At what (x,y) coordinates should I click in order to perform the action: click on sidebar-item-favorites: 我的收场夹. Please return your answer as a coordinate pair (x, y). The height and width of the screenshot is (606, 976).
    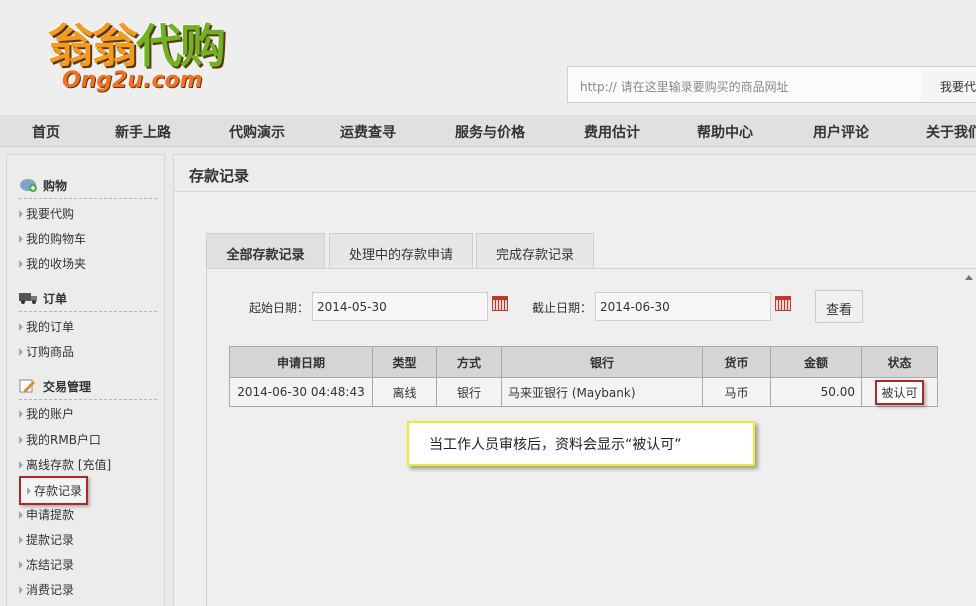
    Looking at the image, I should click on (52, 263).